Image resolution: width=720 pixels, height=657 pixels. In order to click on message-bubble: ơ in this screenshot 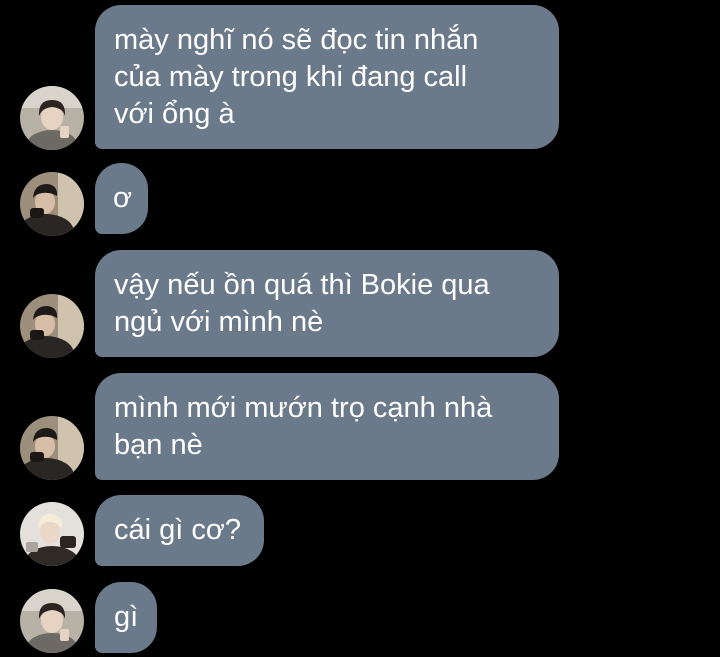, I will do `click(121, 198)`.